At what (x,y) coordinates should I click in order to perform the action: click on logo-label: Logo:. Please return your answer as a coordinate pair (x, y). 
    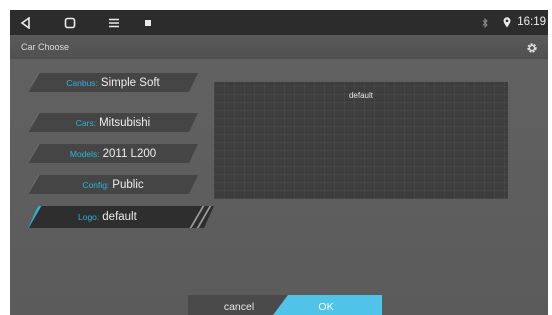
    Looking at the image, I should click on (89, 217).